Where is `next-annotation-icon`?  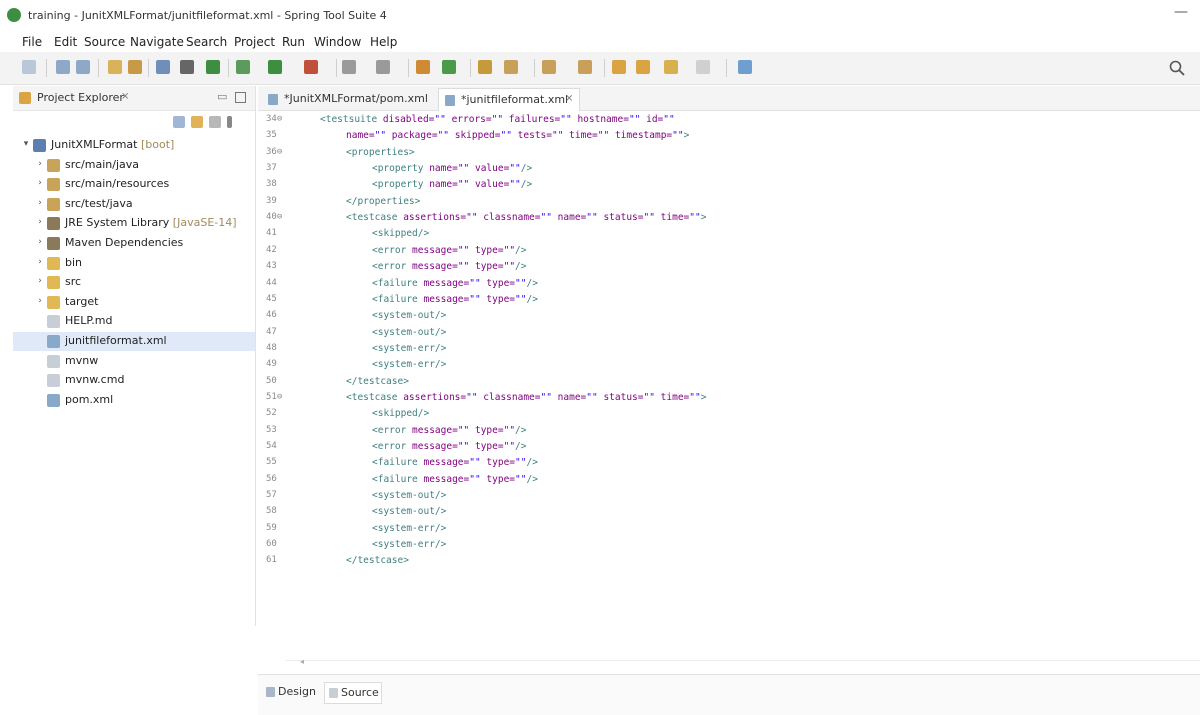
next-annotation-icon is located at coordinates (549, 67).